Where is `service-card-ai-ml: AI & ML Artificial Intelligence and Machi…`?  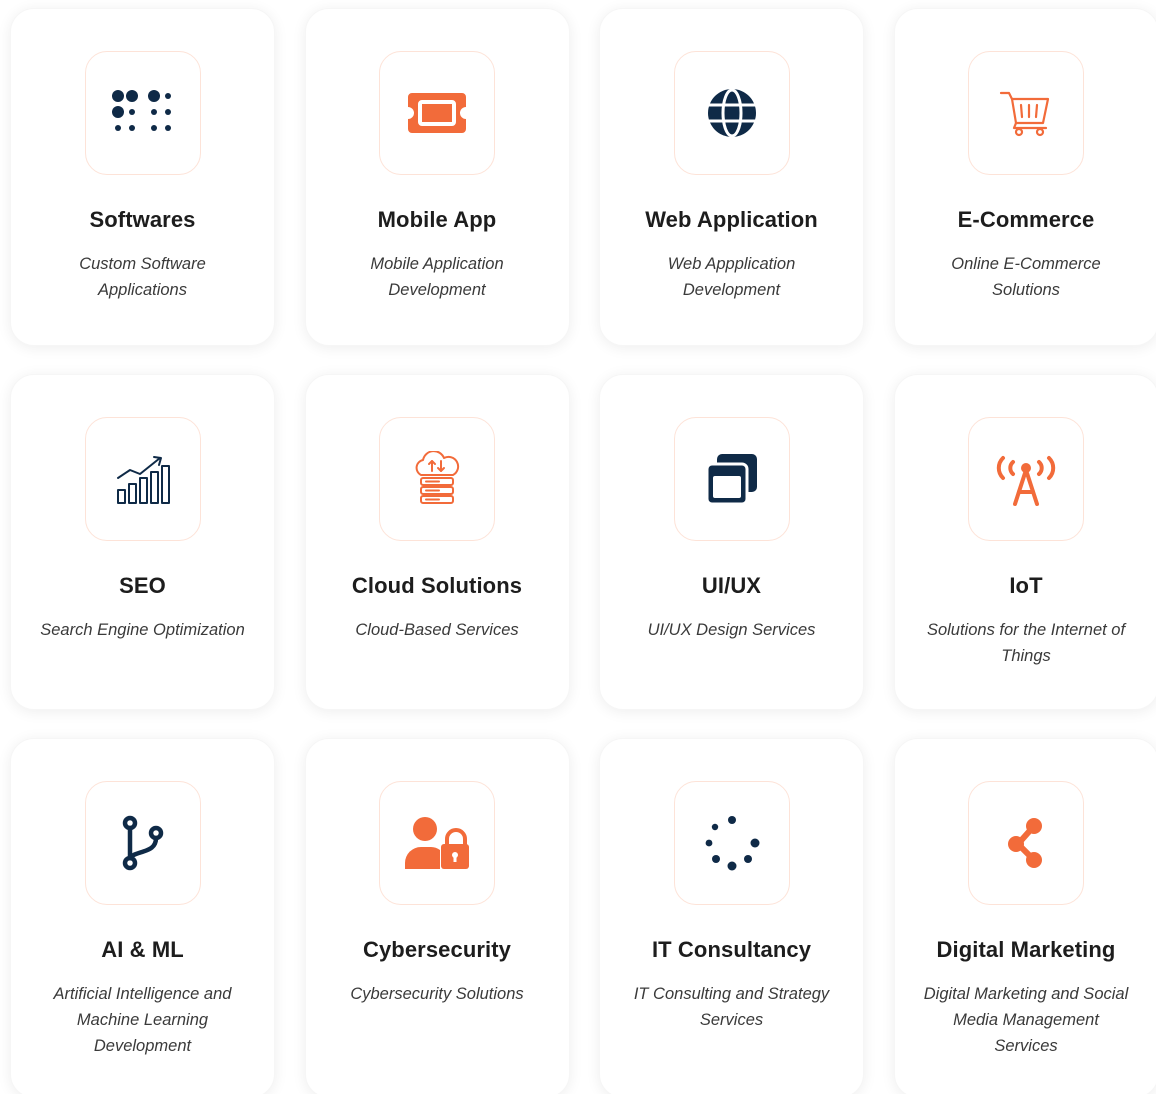
service-card-ai-ml: AI & ML Artificial Intelligence and Machi… is located at coordinates (142, 916).